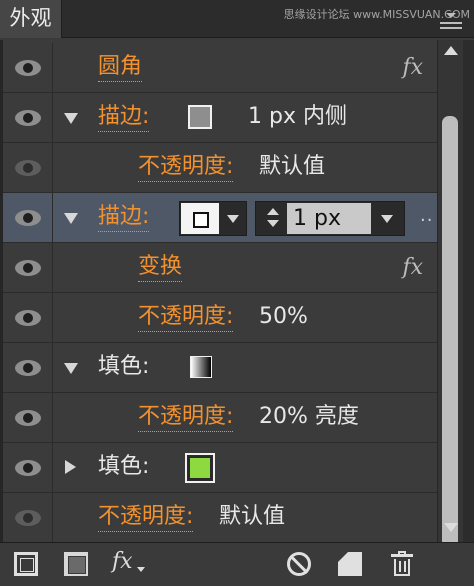  I want to click on clear-appearance-icon, so click(299, 564).